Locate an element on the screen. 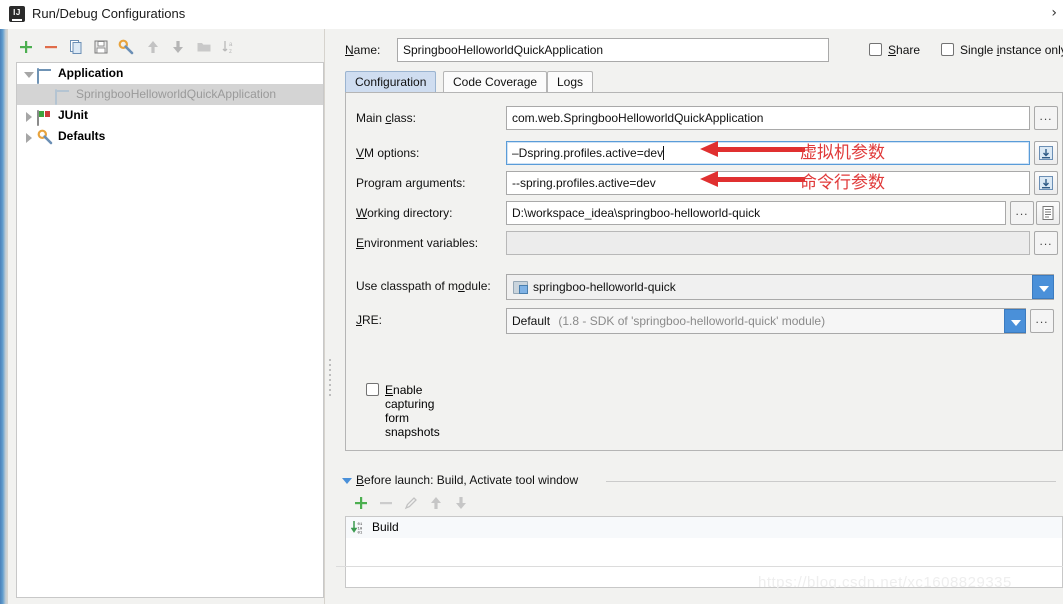 This screenshot has height=604, width=1063. remove-configuration-button is located at coordinates (51, 47).